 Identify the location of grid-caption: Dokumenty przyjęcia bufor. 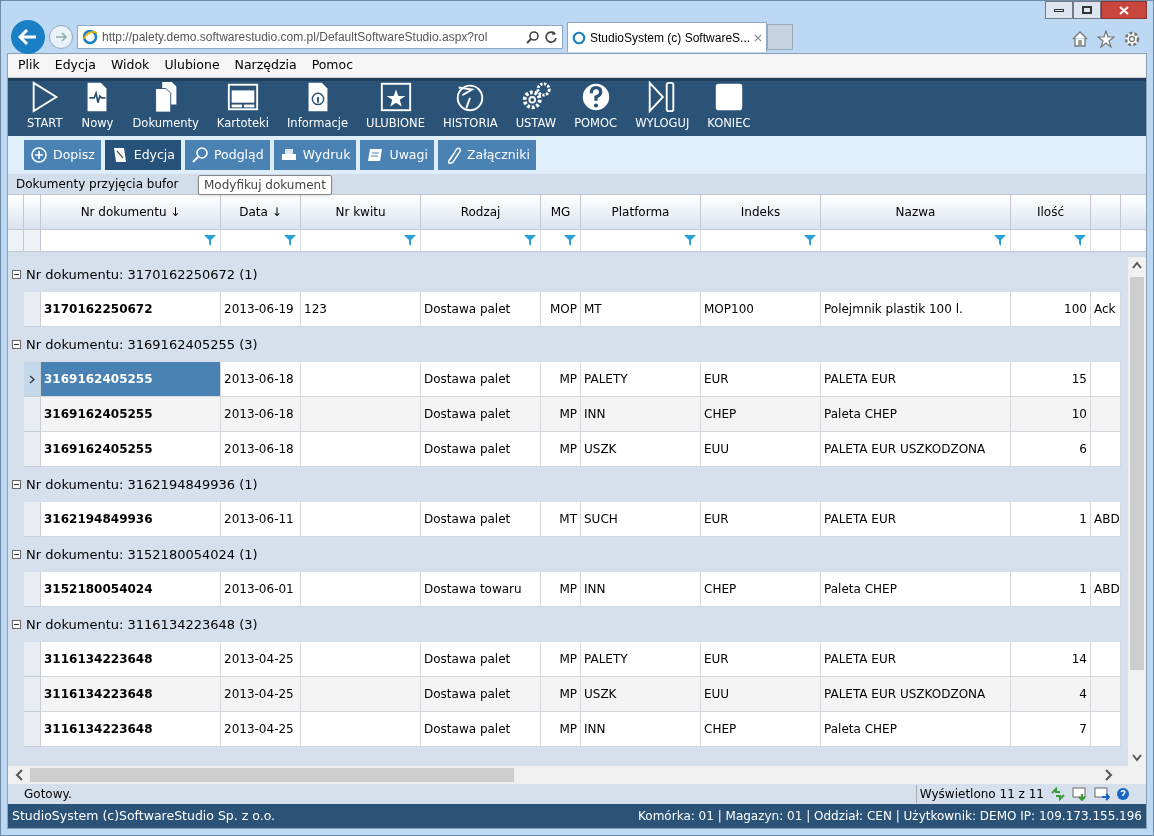
(97, 184).